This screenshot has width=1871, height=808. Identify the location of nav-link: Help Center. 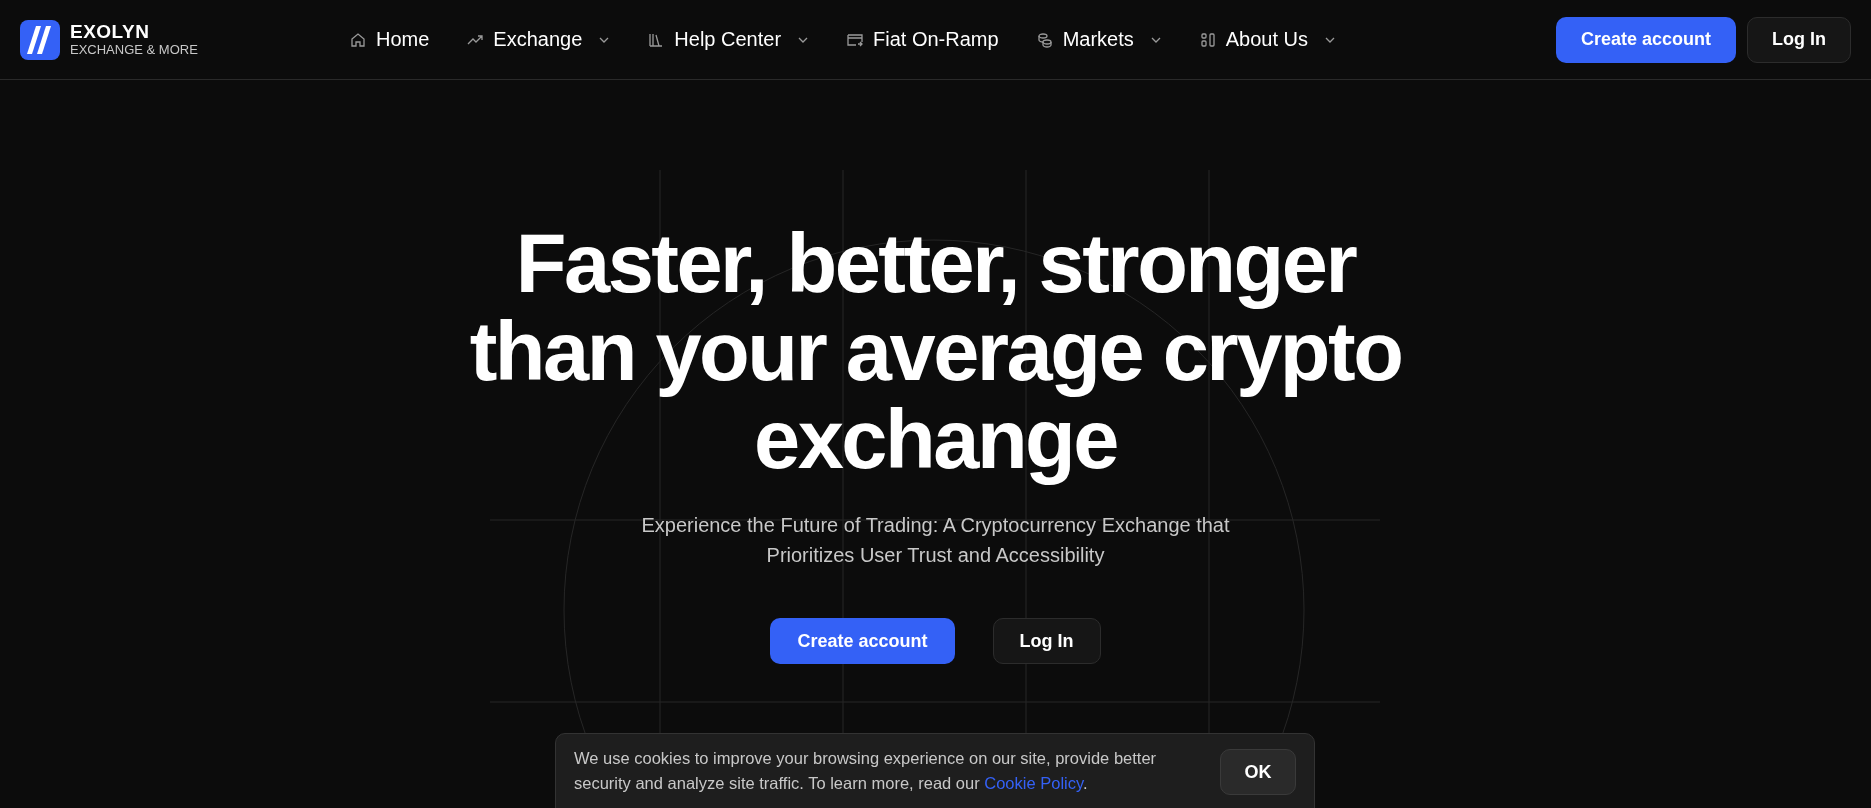
(729, 39).